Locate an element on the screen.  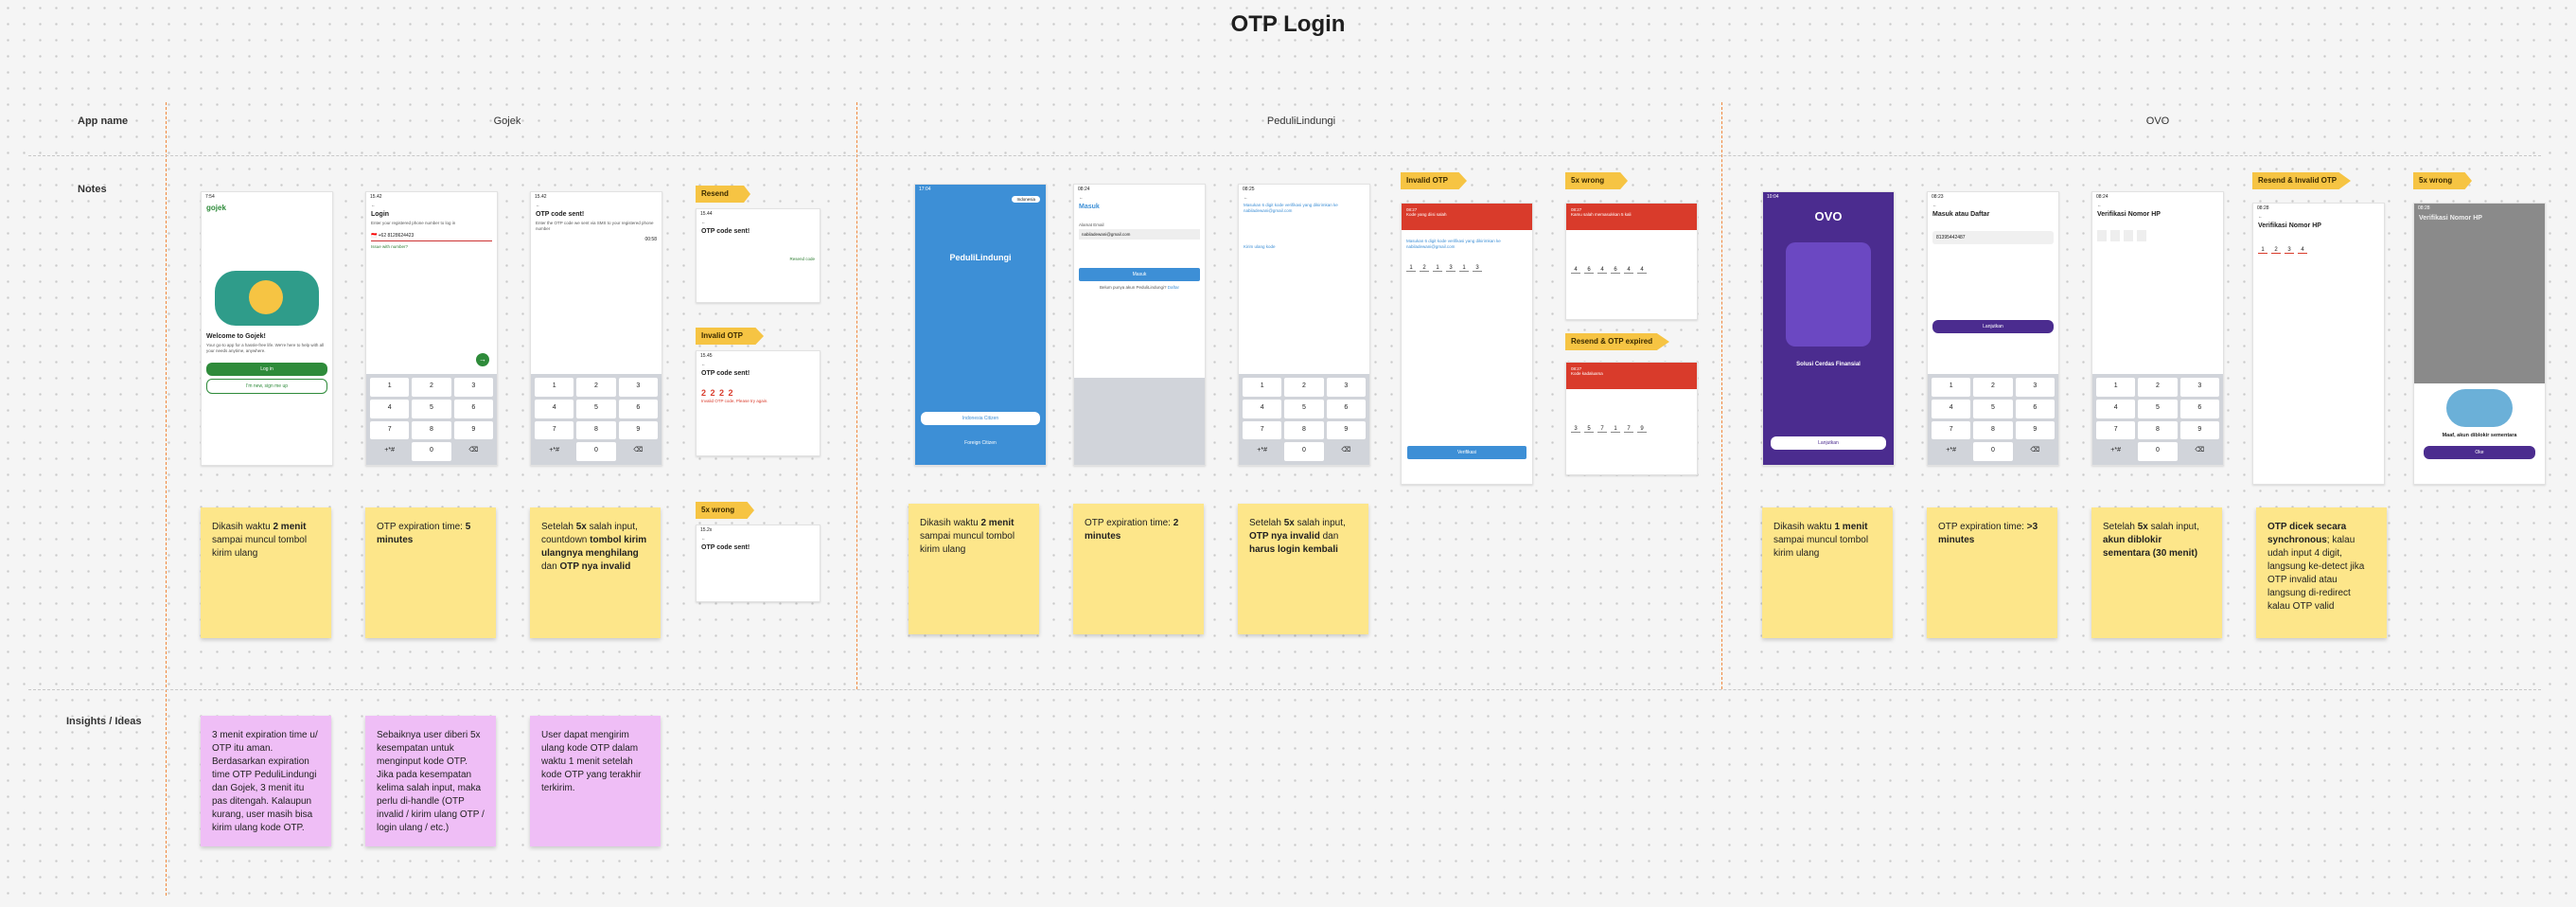
phone-input: 🇮🇩 +62 8128624423 is located at coordinates (431, 237).